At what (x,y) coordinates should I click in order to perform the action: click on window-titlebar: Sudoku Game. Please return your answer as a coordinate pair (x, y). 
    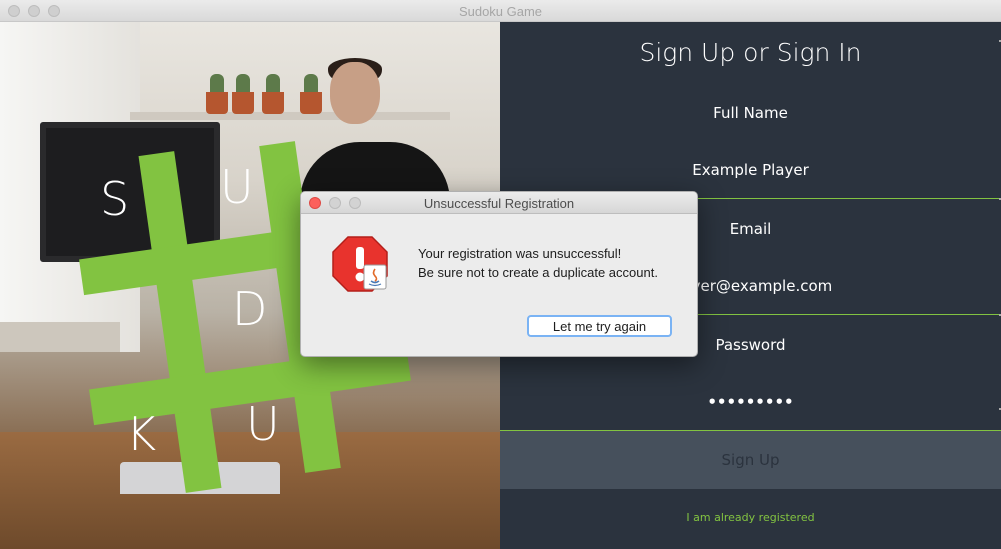
    Looking at the image, I should click on (500, 11).